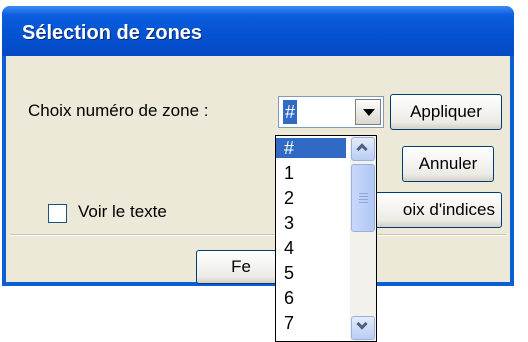 The height and width of the screenshot is (342, 528). Describe the element at coordinates (311, 198) in the screenshot. I see `dropdown-option: 2` at that location.